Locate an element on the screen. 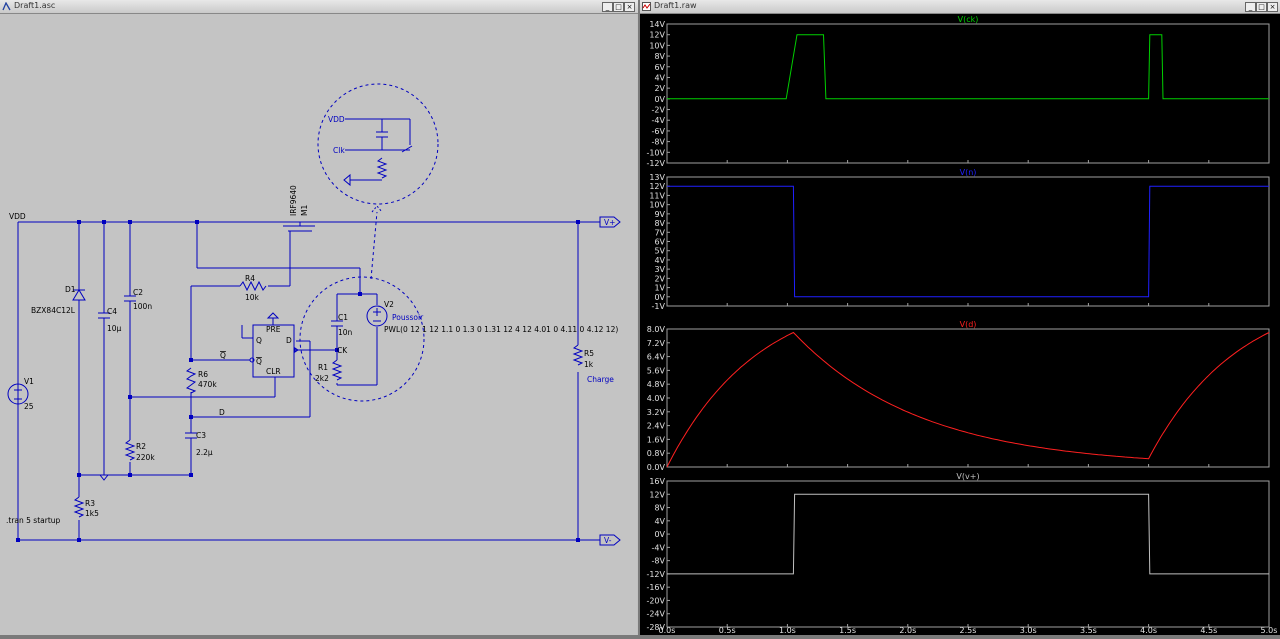 The height and width of the screenshot is (639, 1280). schematic-title: Draft1.asc is located at coordinates (35, 5).